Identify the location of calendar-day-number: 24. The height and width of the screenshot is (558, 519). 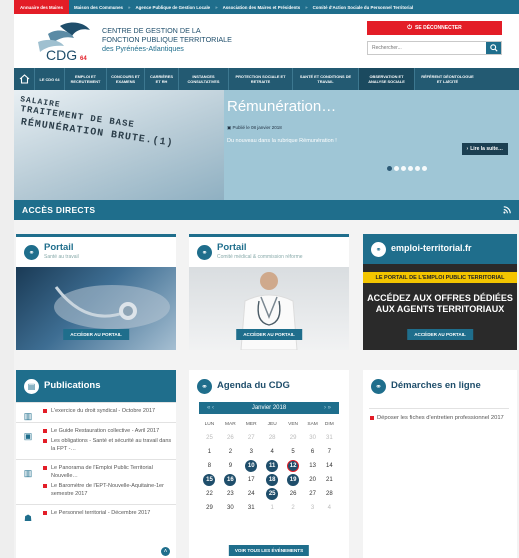
(251, 494).